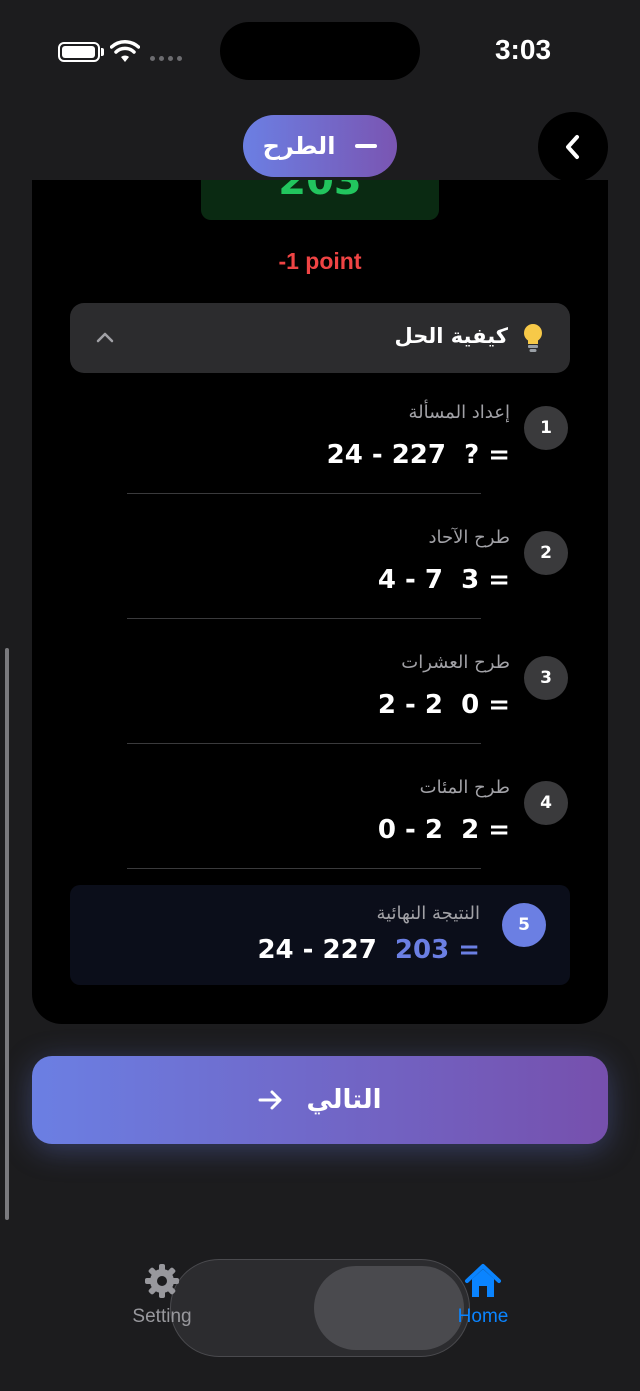 Image resolution: width=640 pixels, height=1391 pixels. Describe the element at coordinates (79, 52) in the screenshot. I see `battery-icon` at that location.